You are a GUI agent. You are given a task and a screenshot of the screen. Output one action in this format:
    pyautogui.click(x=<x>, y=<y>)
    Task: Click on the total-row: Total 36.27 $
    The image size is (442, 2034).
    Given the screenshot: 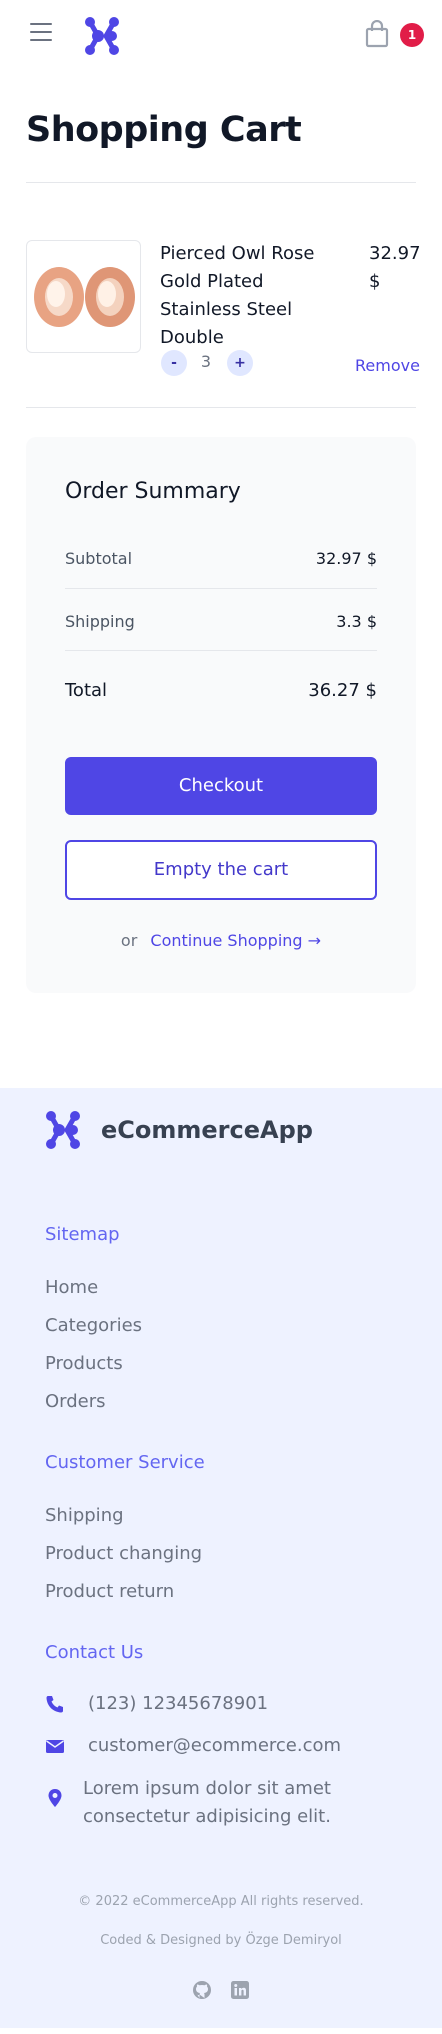 What is the action you would take?
    pyautogui.click(x=221, y=690)
    